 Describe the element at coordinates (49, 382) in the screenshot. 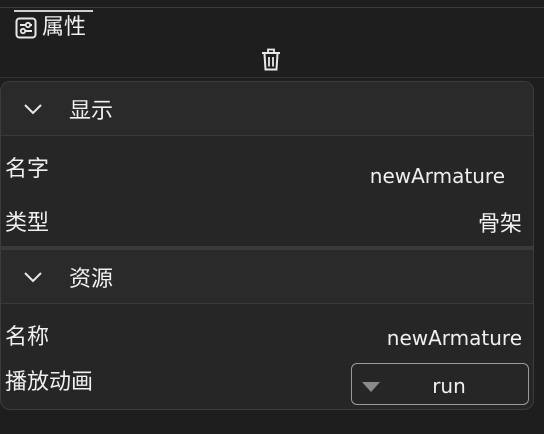

I see `property-label: 播放动画` at that location.